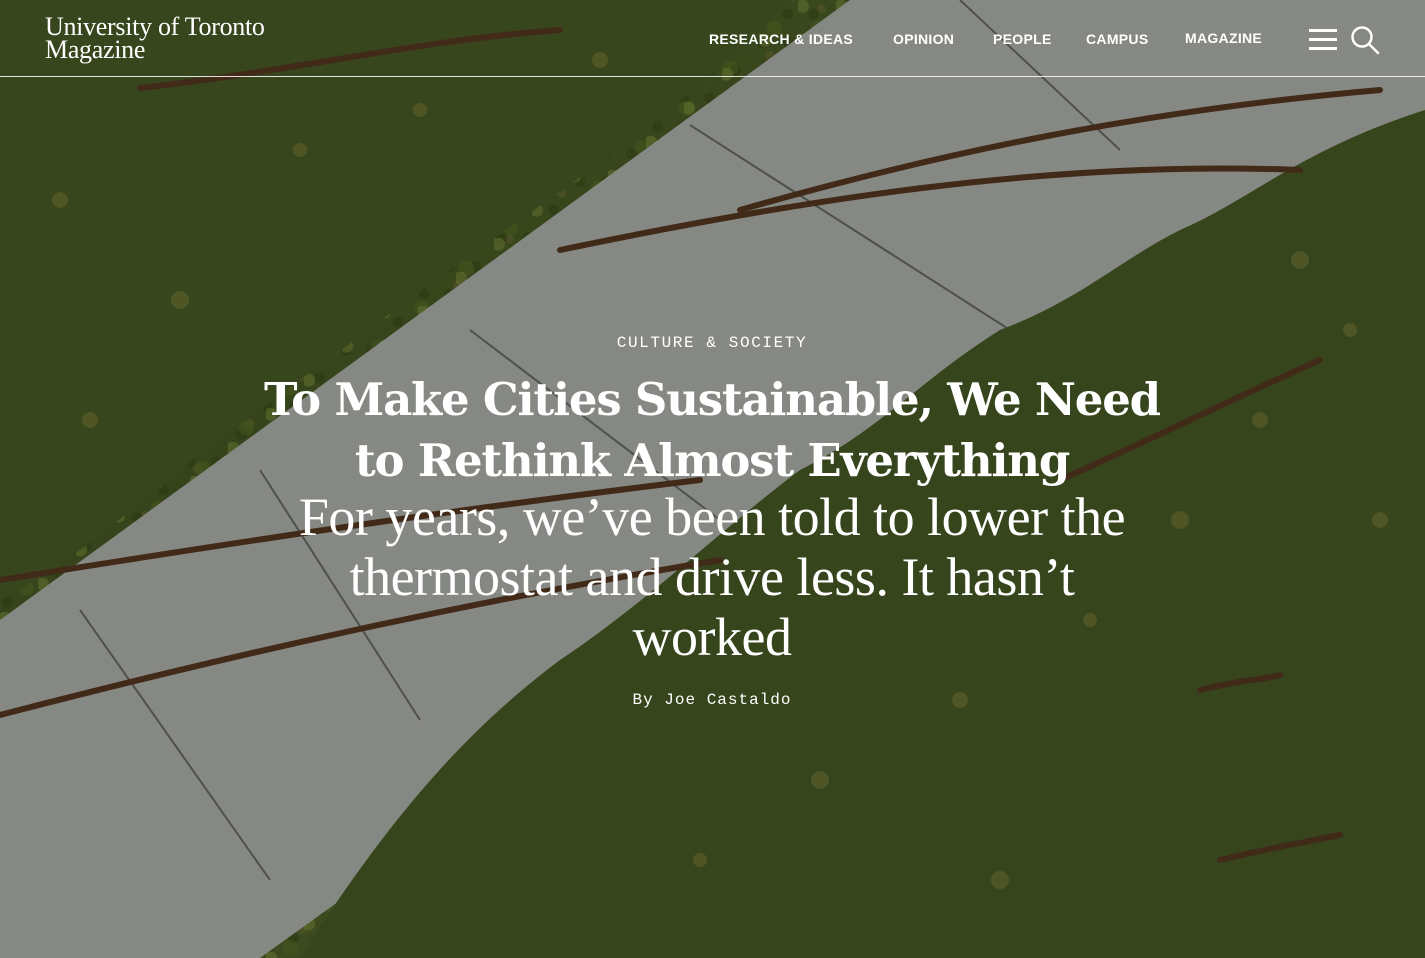 The image size is (1425, 958). I want to click on search-icon, so click(1365, 40).